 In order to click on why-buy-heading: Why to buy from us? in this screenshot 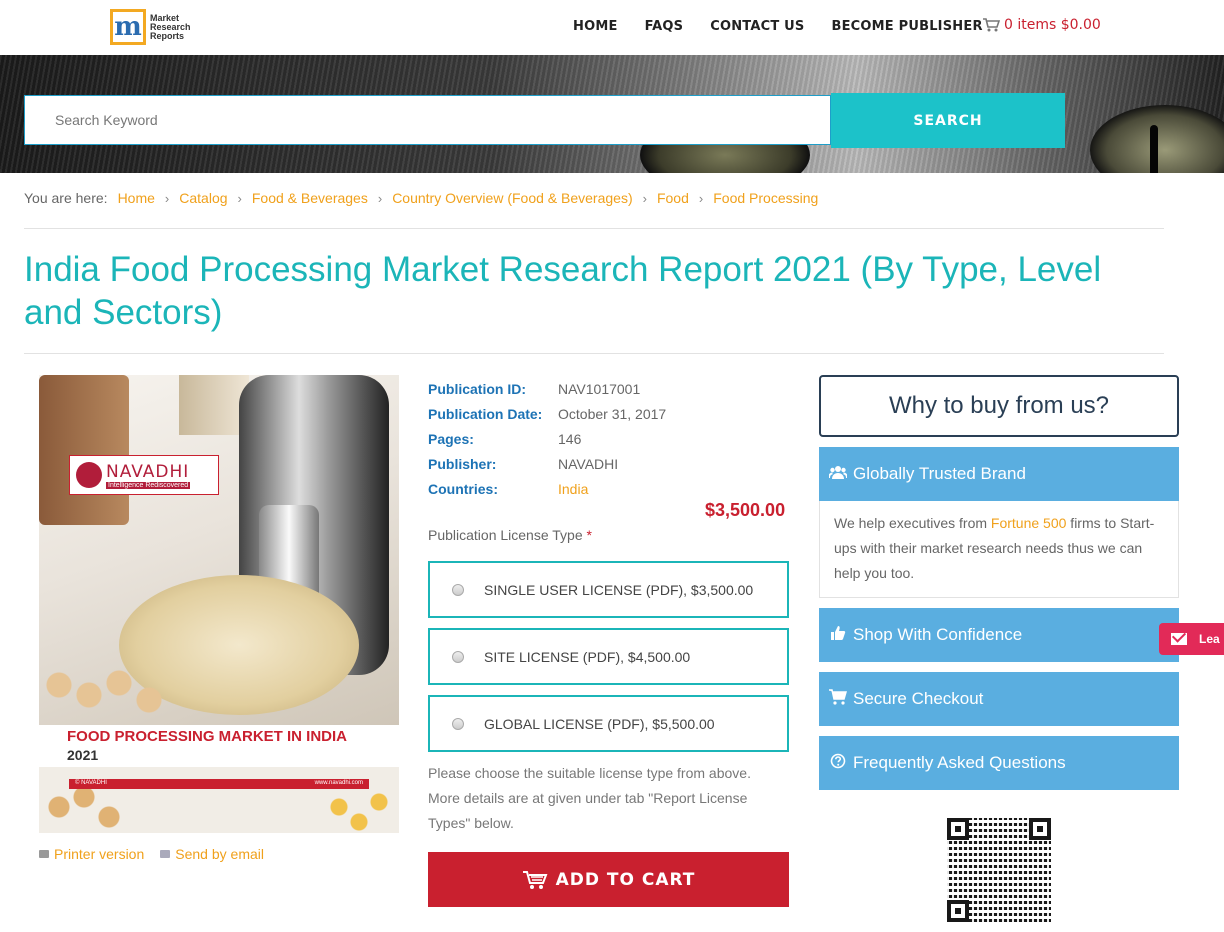, I will do `click(999, 406)`.